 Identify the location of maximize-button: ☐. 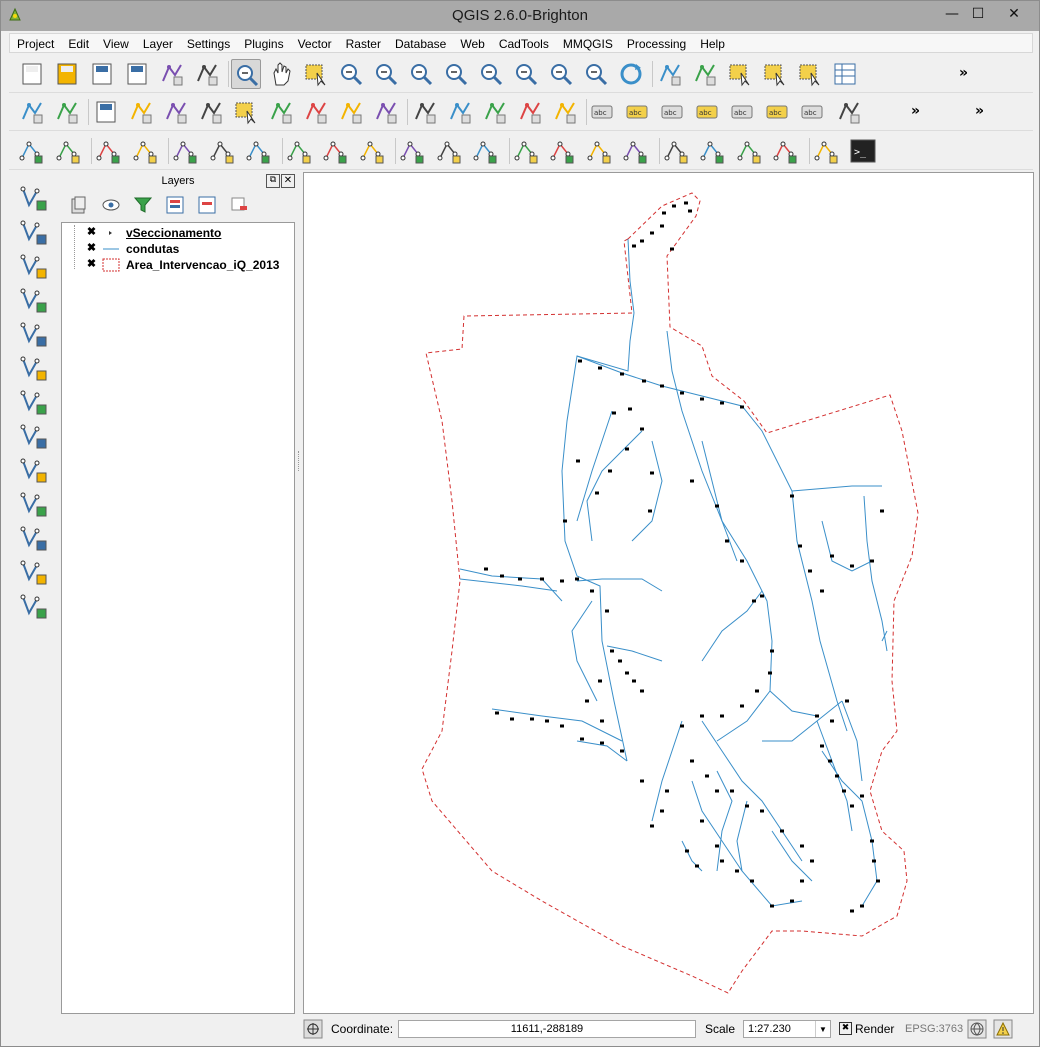
(978, 14).